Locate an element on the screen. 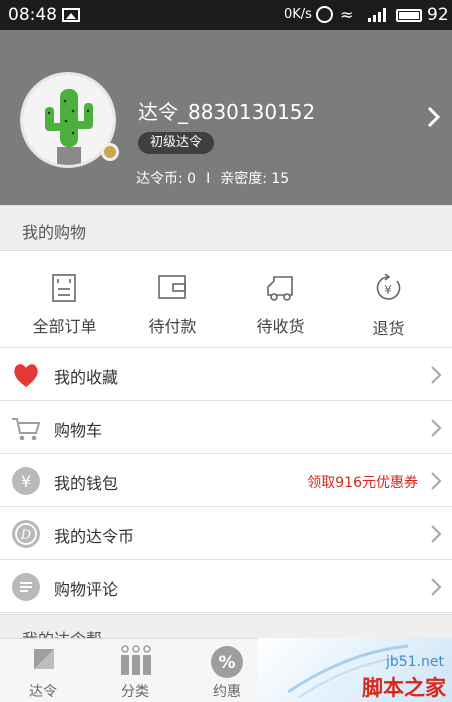 The height and width of the screenshot is (702, 452). status-time: 08:48 is located at coordinates (32, 15).